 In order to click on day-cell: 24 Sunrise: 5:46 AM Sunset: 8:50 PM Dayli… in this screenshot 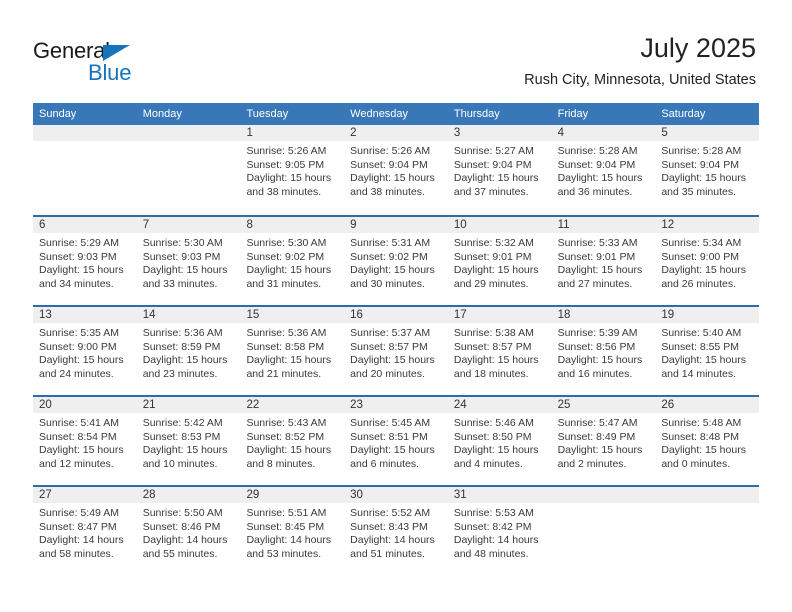, I will do `click(500, 441)`.